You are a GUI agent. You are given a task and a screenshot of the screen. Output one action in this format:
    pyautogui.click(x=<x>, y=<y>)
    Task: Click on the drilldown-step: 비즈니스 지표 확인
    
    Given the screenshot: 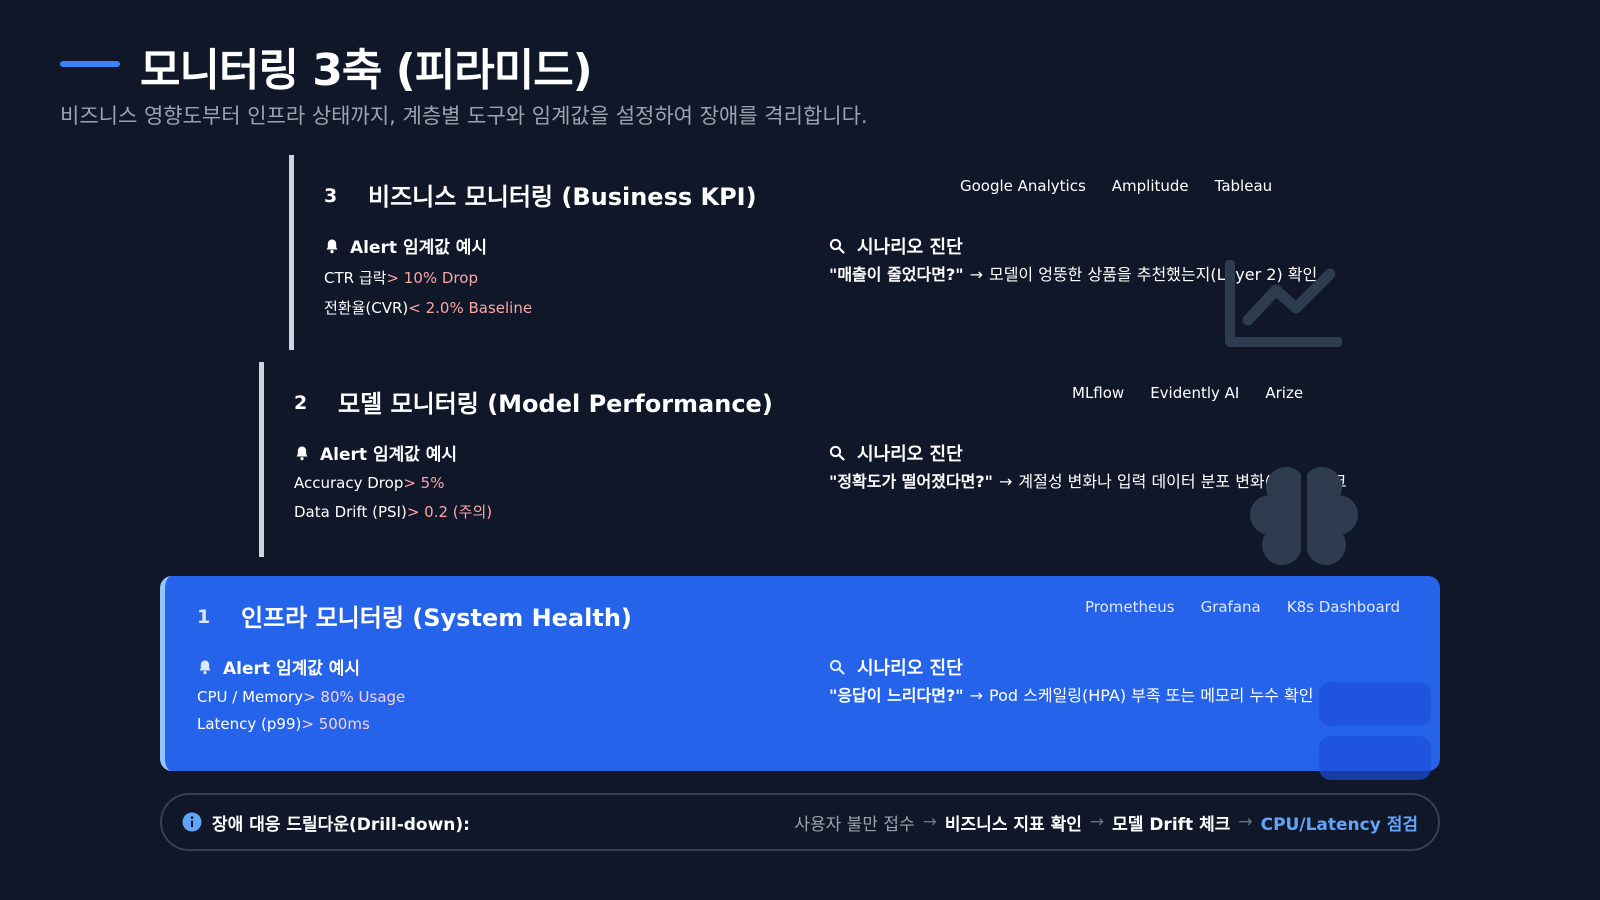 What is the action you would take?
    pyautogui.click(x=1013, y=824)
    